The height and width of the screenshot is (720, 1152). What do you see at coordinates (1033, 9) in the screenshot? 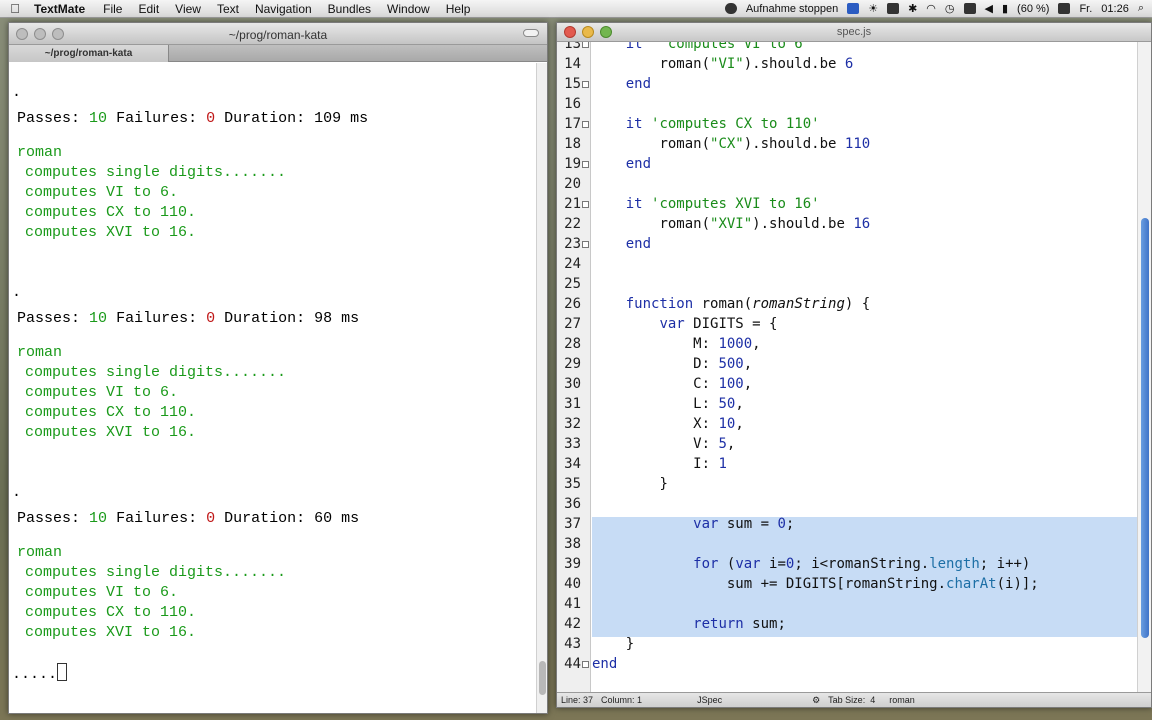
I see `battery-label: (60 %)` at bounding box center [1033, 9].